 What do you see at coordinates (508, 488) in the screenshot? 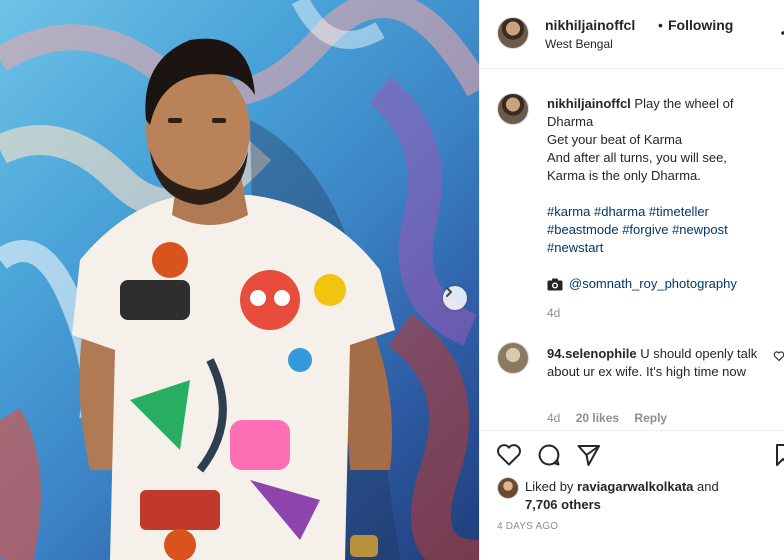
I see `liker-avatar` at bounding box center [508, 488].